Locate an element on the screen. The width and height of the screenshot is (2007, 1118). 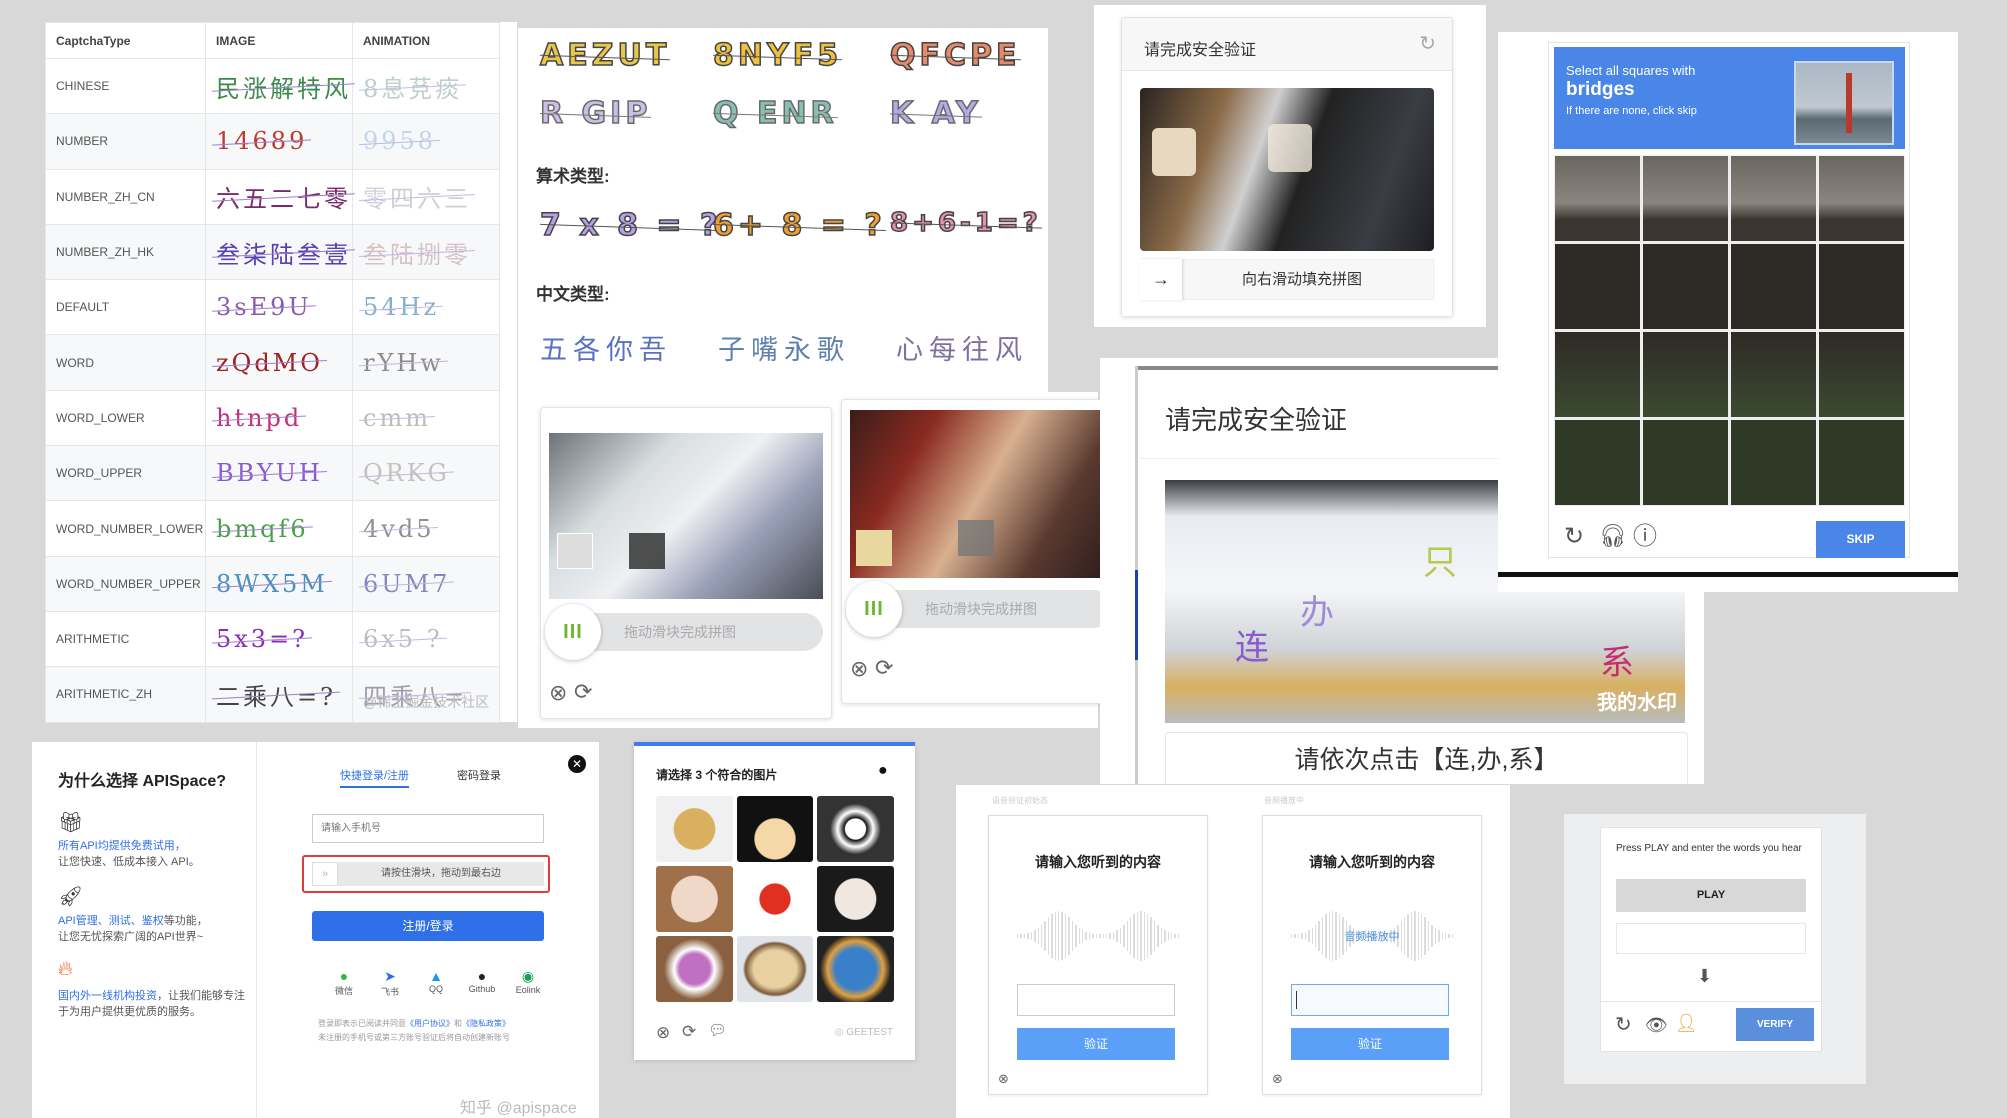
slider-handle: » is located at coordinates (325, 874).